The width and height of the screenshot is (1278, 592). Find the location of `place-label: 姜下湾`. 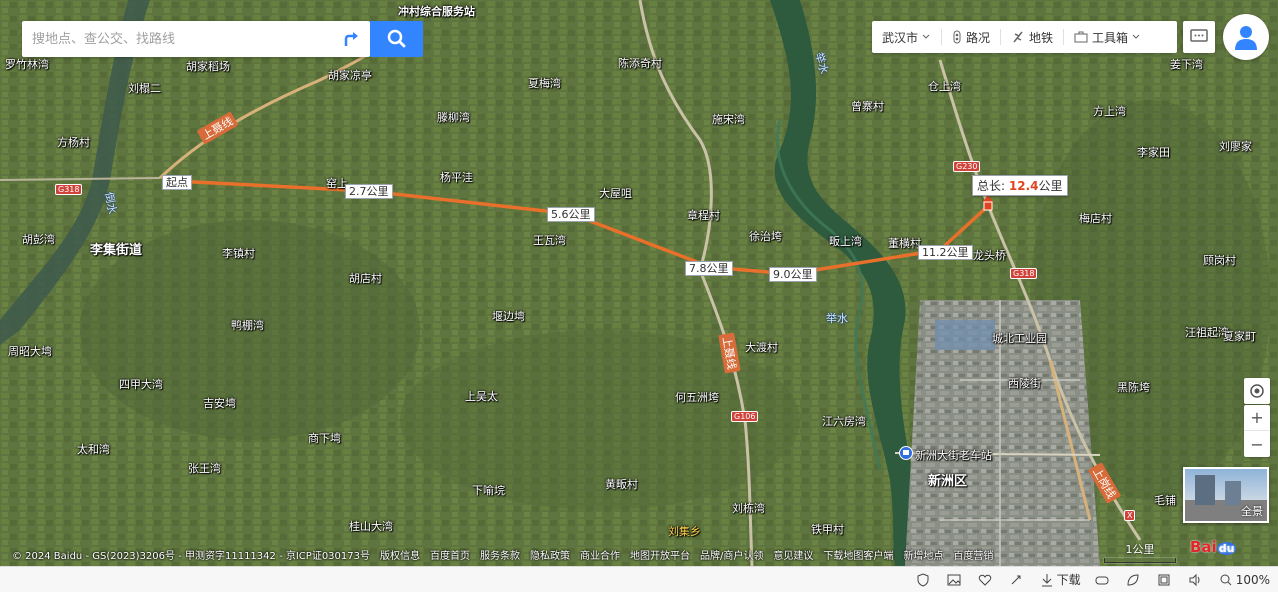

place-label: 姜下湾 is located at coordinates (1186, 64).